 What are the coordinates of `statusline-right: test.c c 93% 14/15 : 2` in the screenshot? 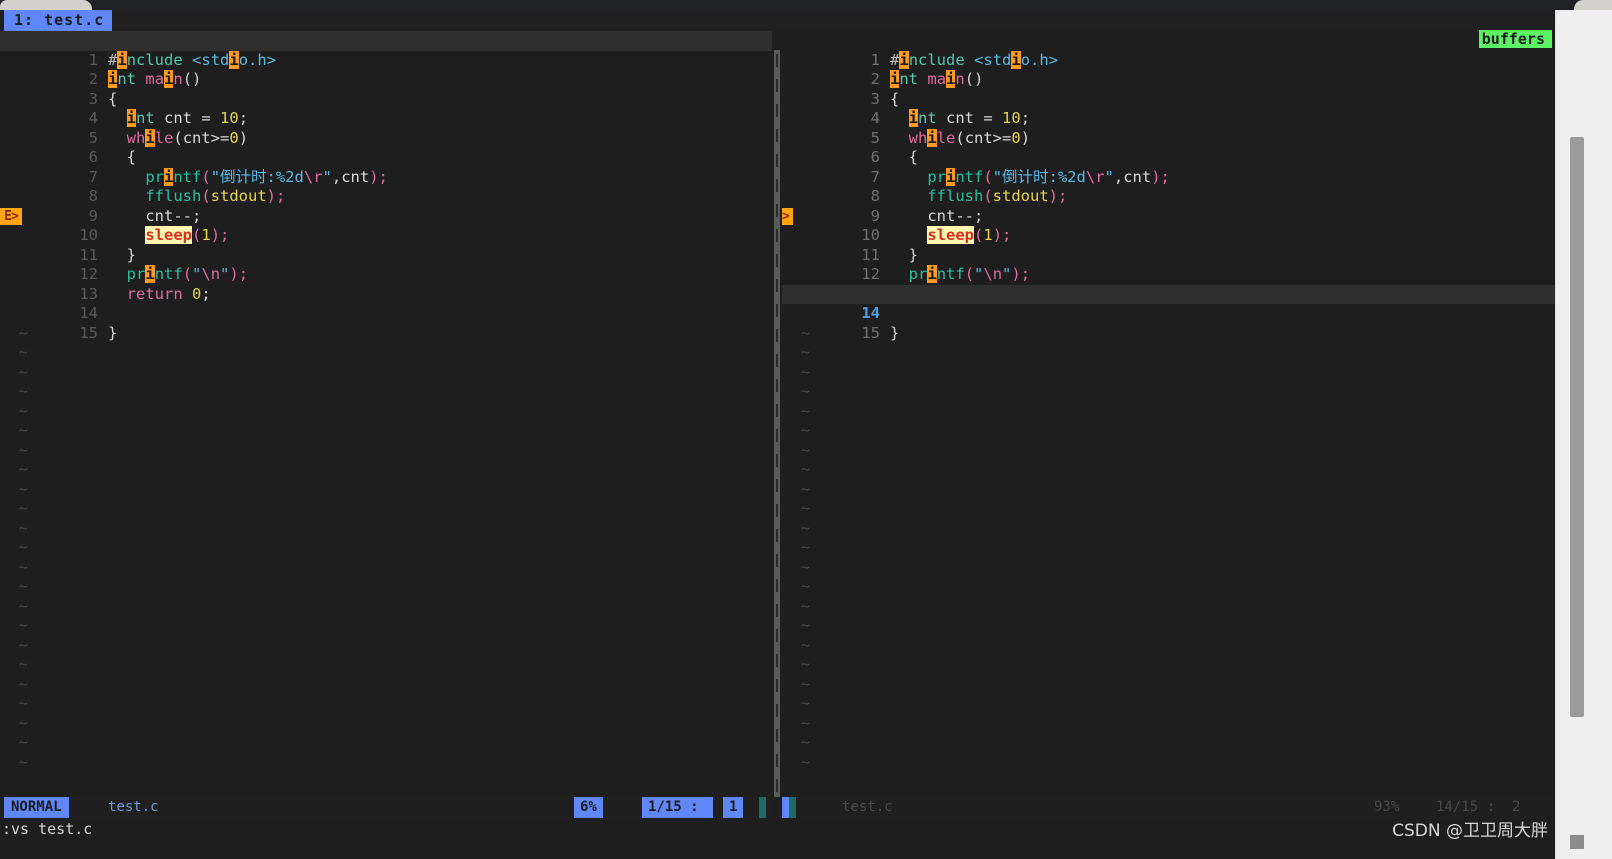 It's located at (1169, 807).